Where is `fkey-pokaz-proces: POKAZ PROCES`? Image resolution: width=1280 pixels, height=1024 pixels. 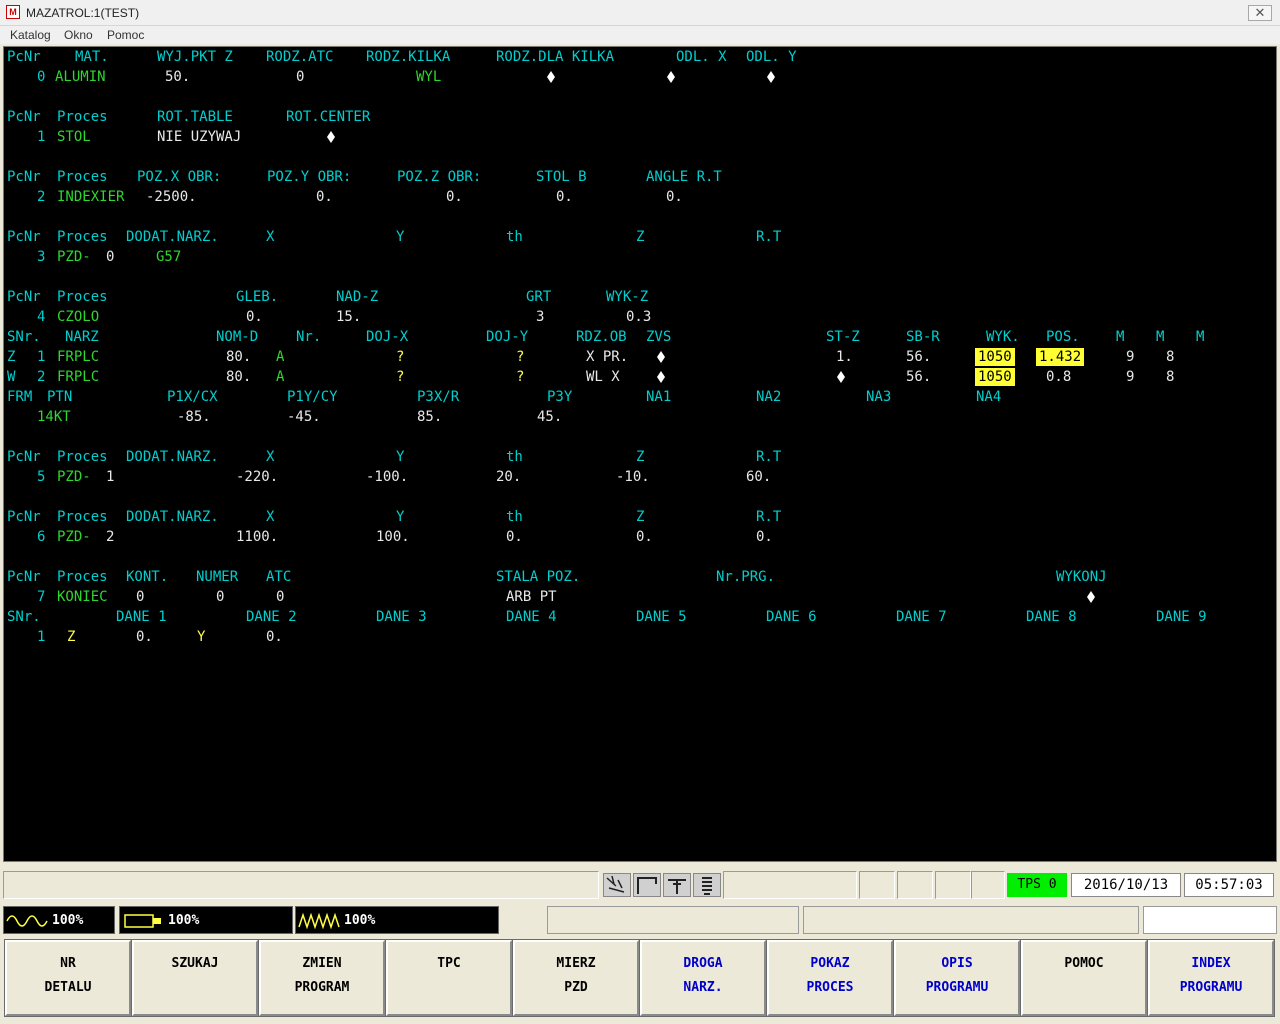
fkey-pokaz-proces: POKAZ PROCES is located at coordinates (830, 978).